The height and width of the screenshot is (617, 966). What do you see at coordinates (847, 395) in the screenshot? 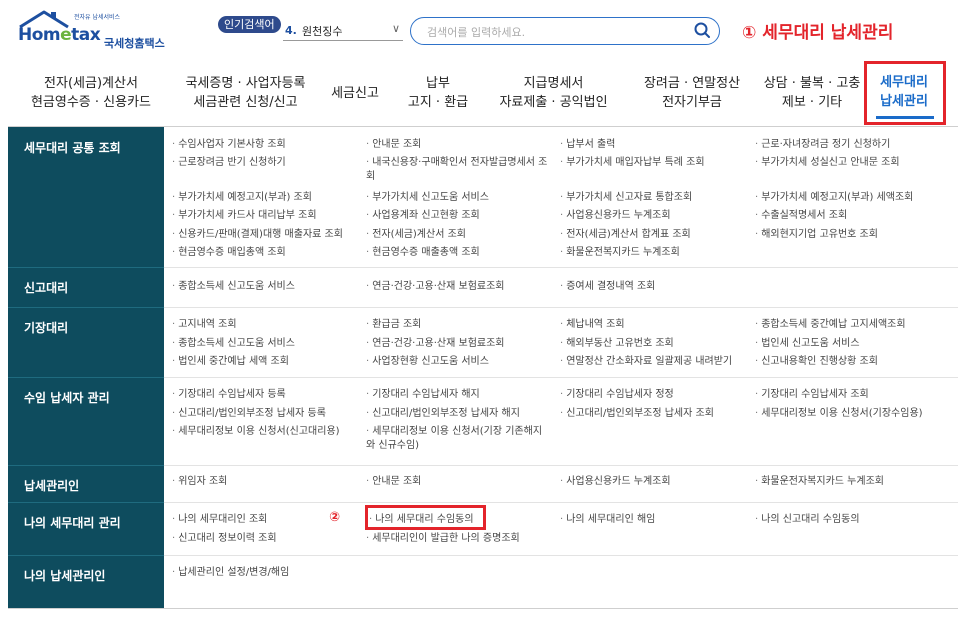
I see `menu-link: 기장대리 수임납세자 조회` at bounding box center [847, 395].